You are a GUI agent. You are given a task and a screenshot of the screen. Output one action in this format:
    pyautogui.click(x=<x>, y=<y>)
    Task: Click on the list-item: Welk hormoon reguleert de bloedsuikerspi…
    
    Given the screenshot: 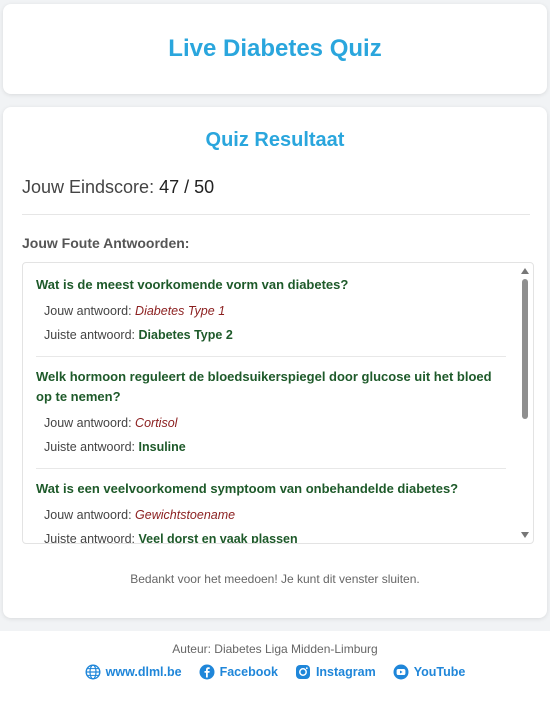 What is the action you would take?
    pyautogui.click(x=271, y=418)
    